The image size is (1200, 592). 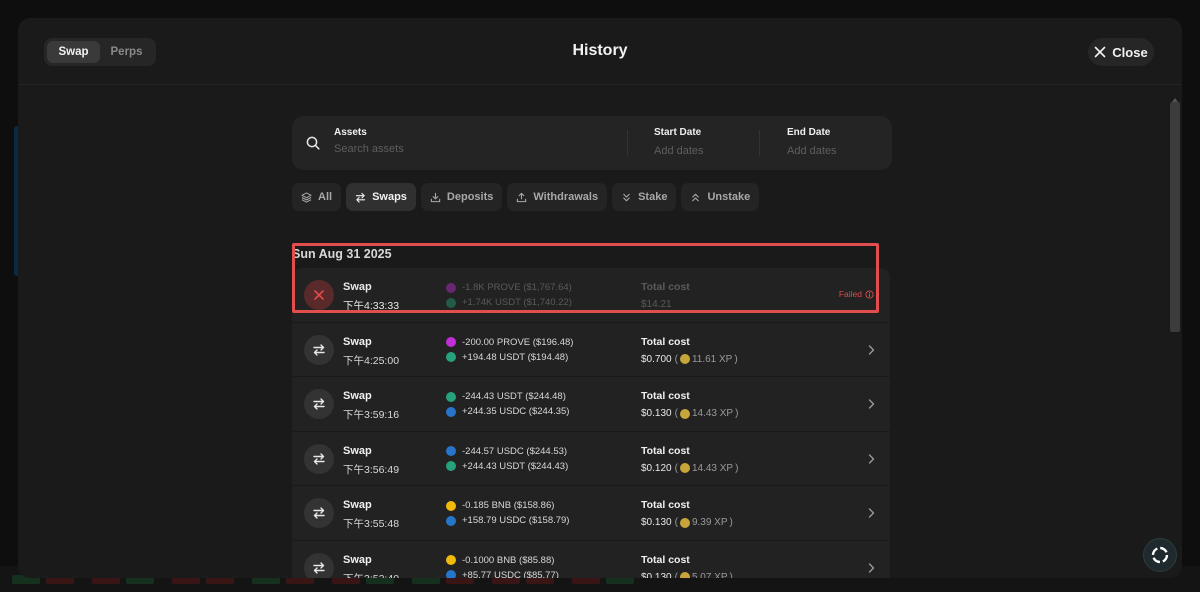 I want to click on row-cost: Total cost $0.700(11.61 XP), so click(x=689, y=350).